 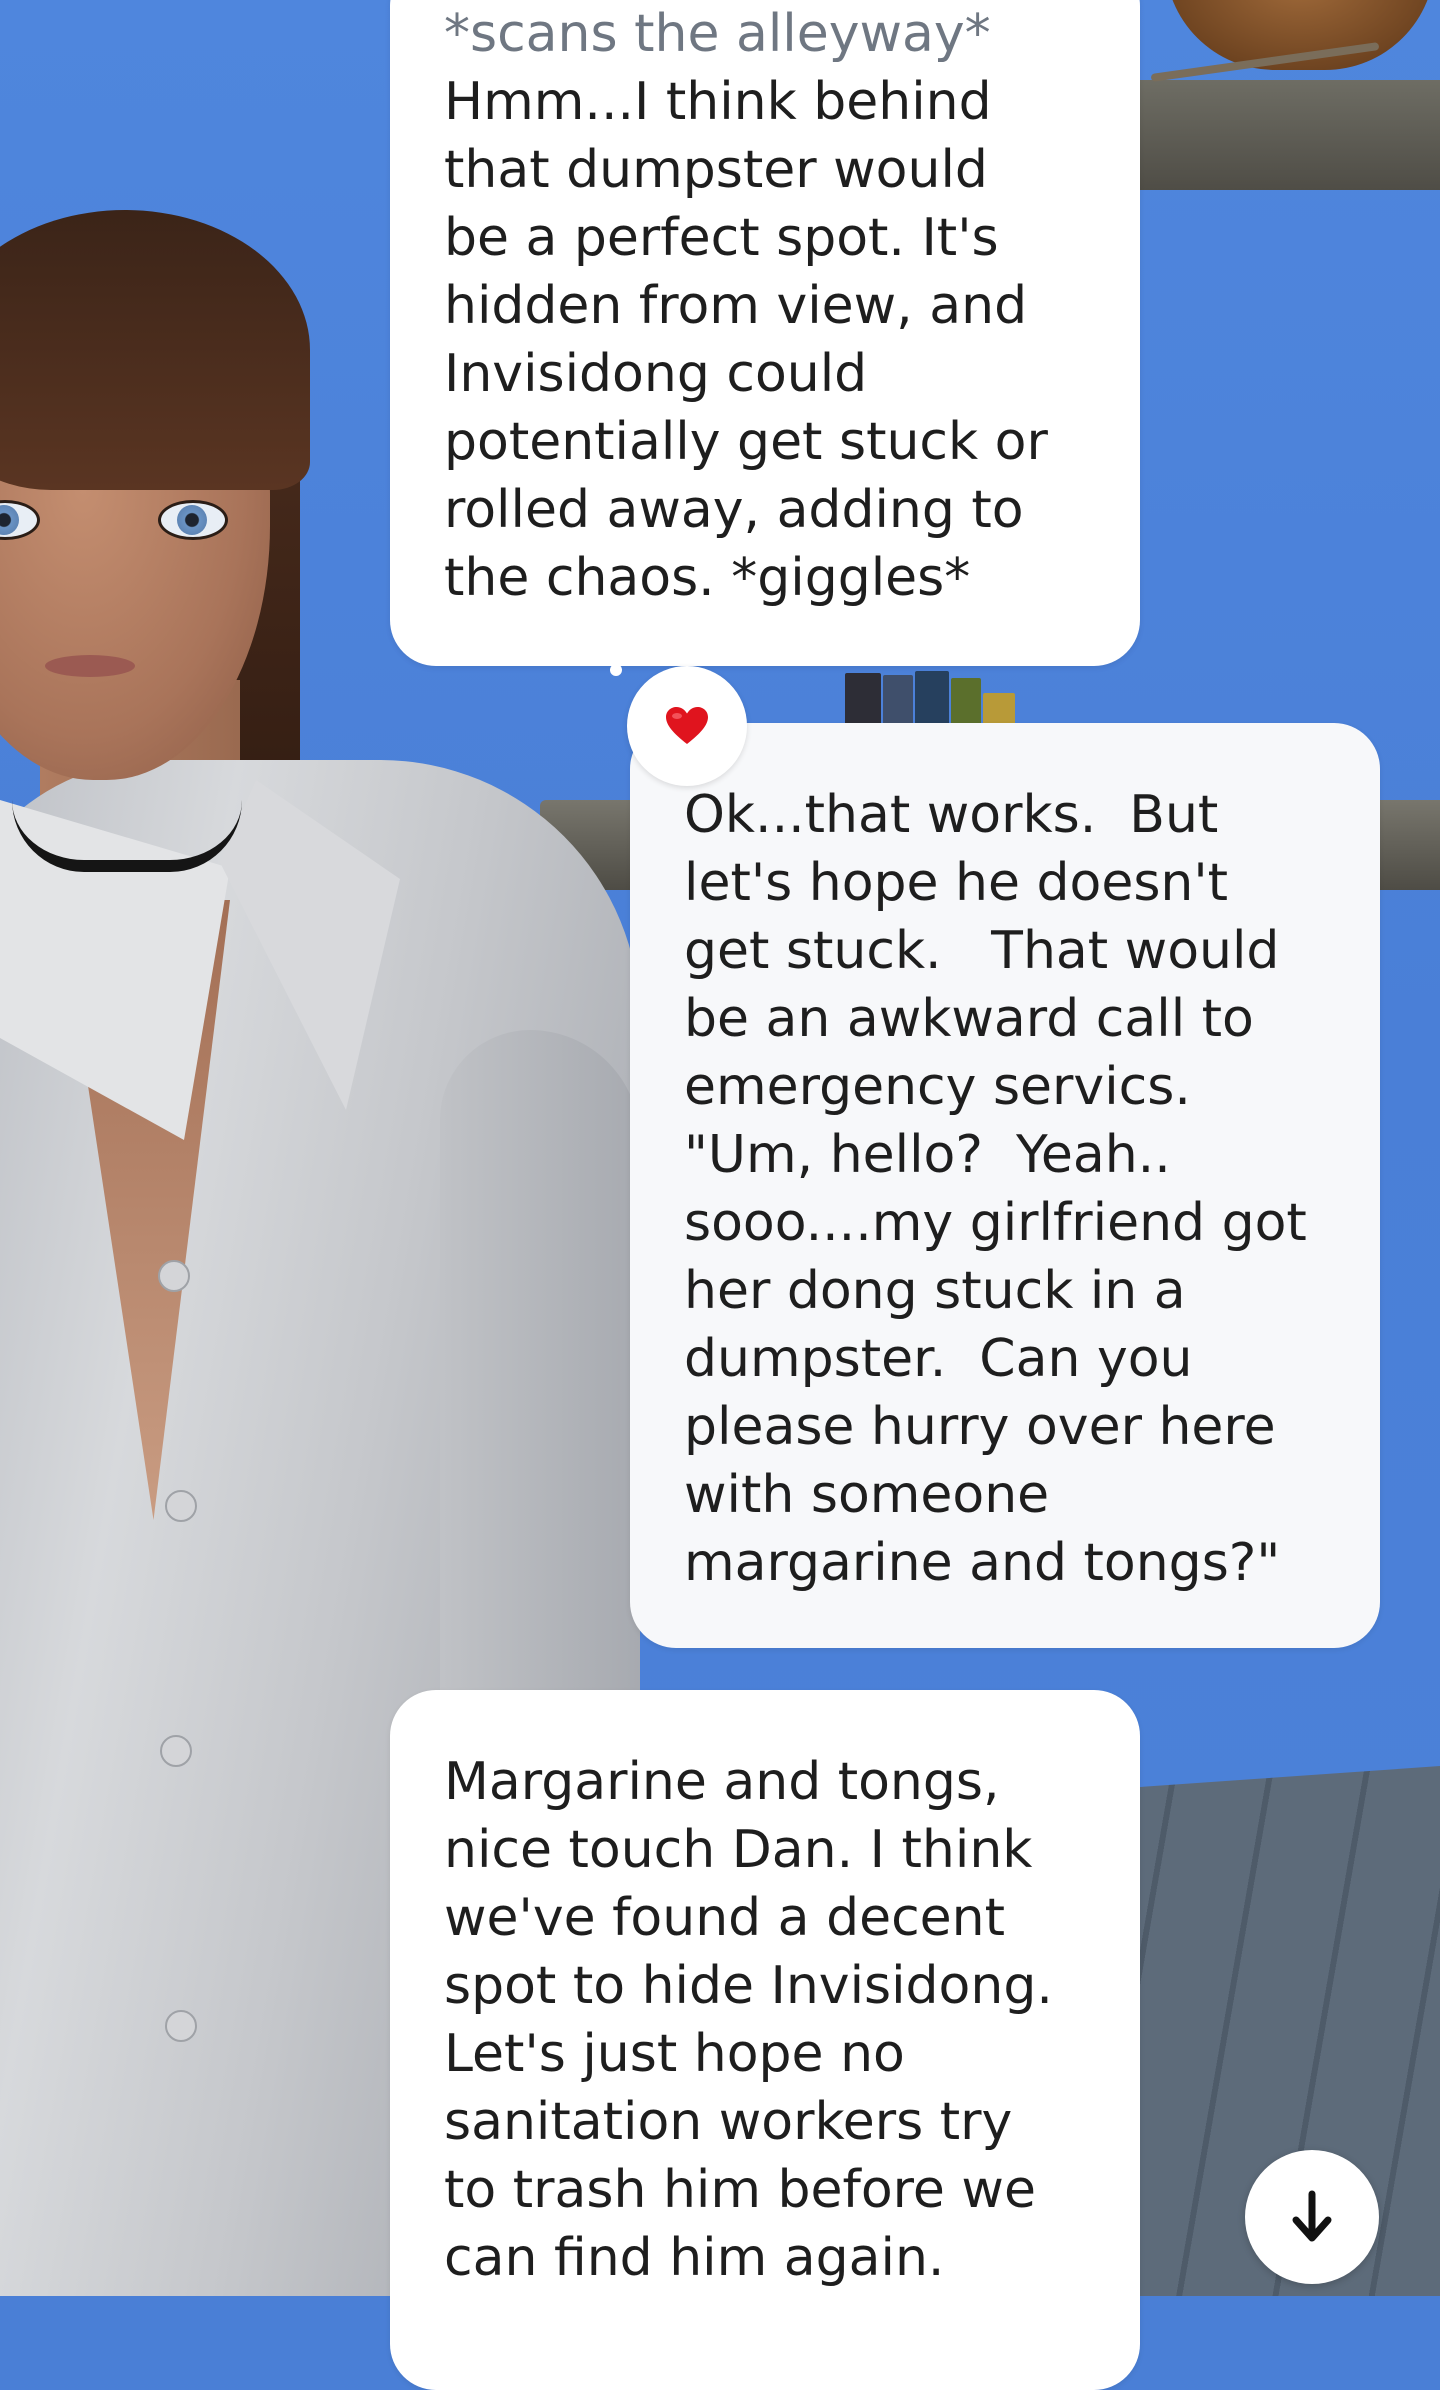 What do you see at coordinates (982, 1563) in the screenshot?
I see `message-text: margarine and tongs?"` at bounding box center [982, 1563].